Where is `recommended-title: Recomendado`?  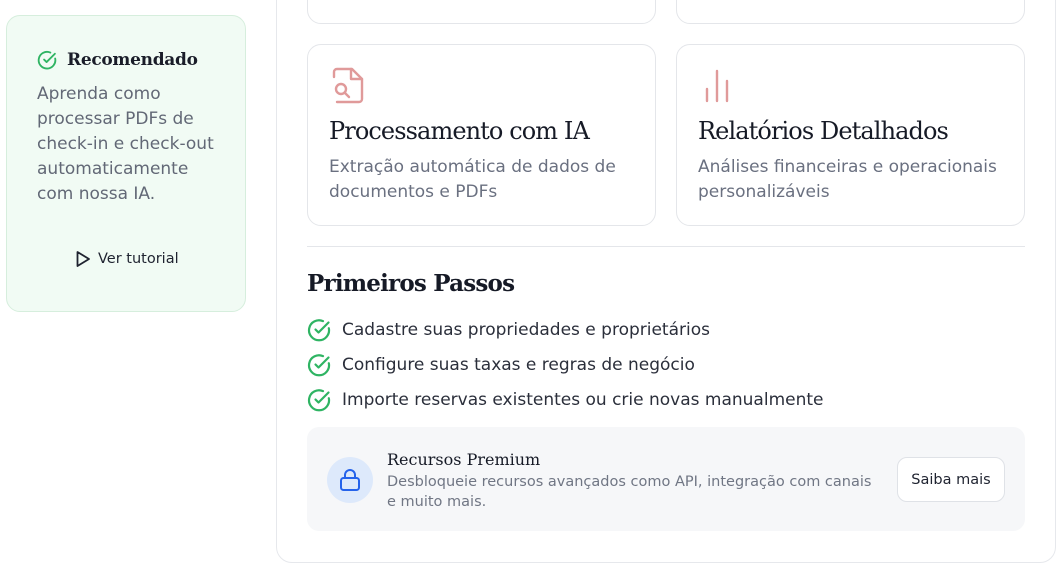
recommended-title: Recomendado is located at coordinates (132, 60).